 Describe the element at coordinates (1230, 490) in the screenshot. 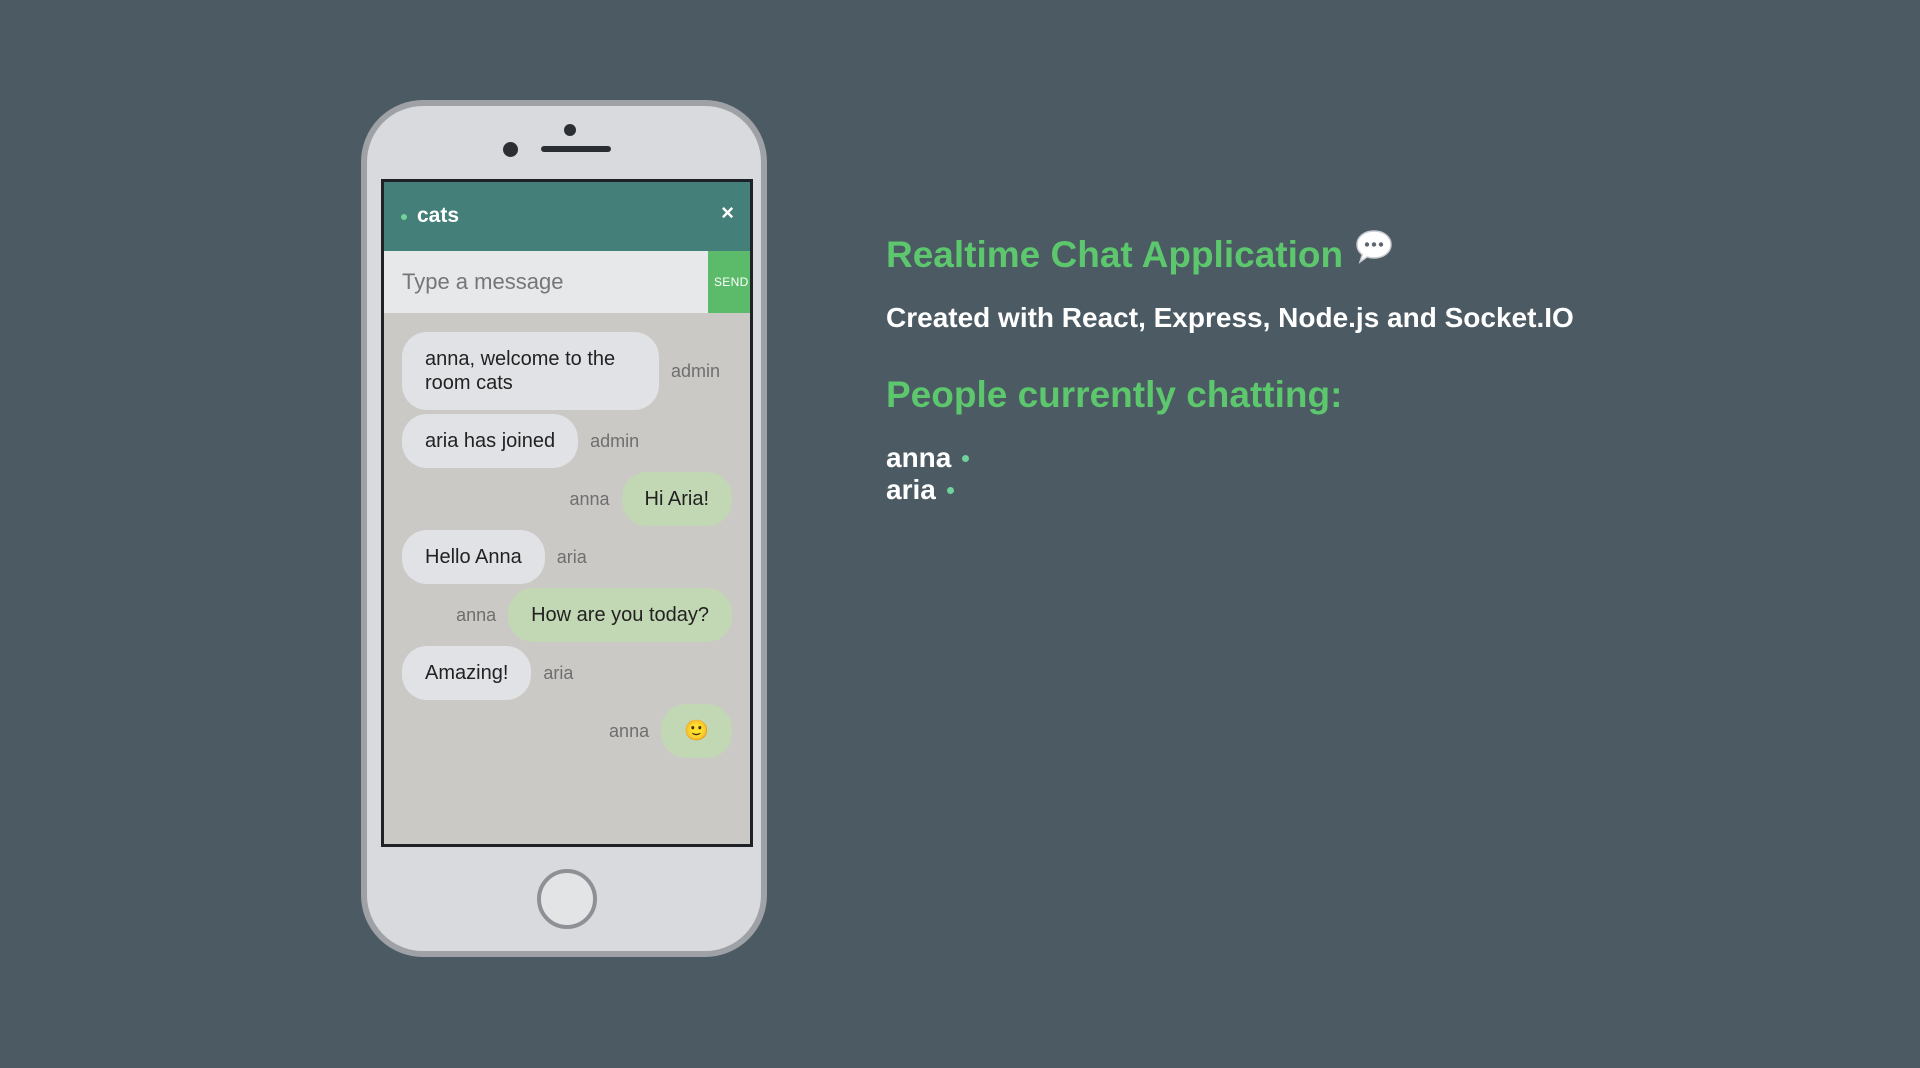

I see `person-item: aria` at that location.